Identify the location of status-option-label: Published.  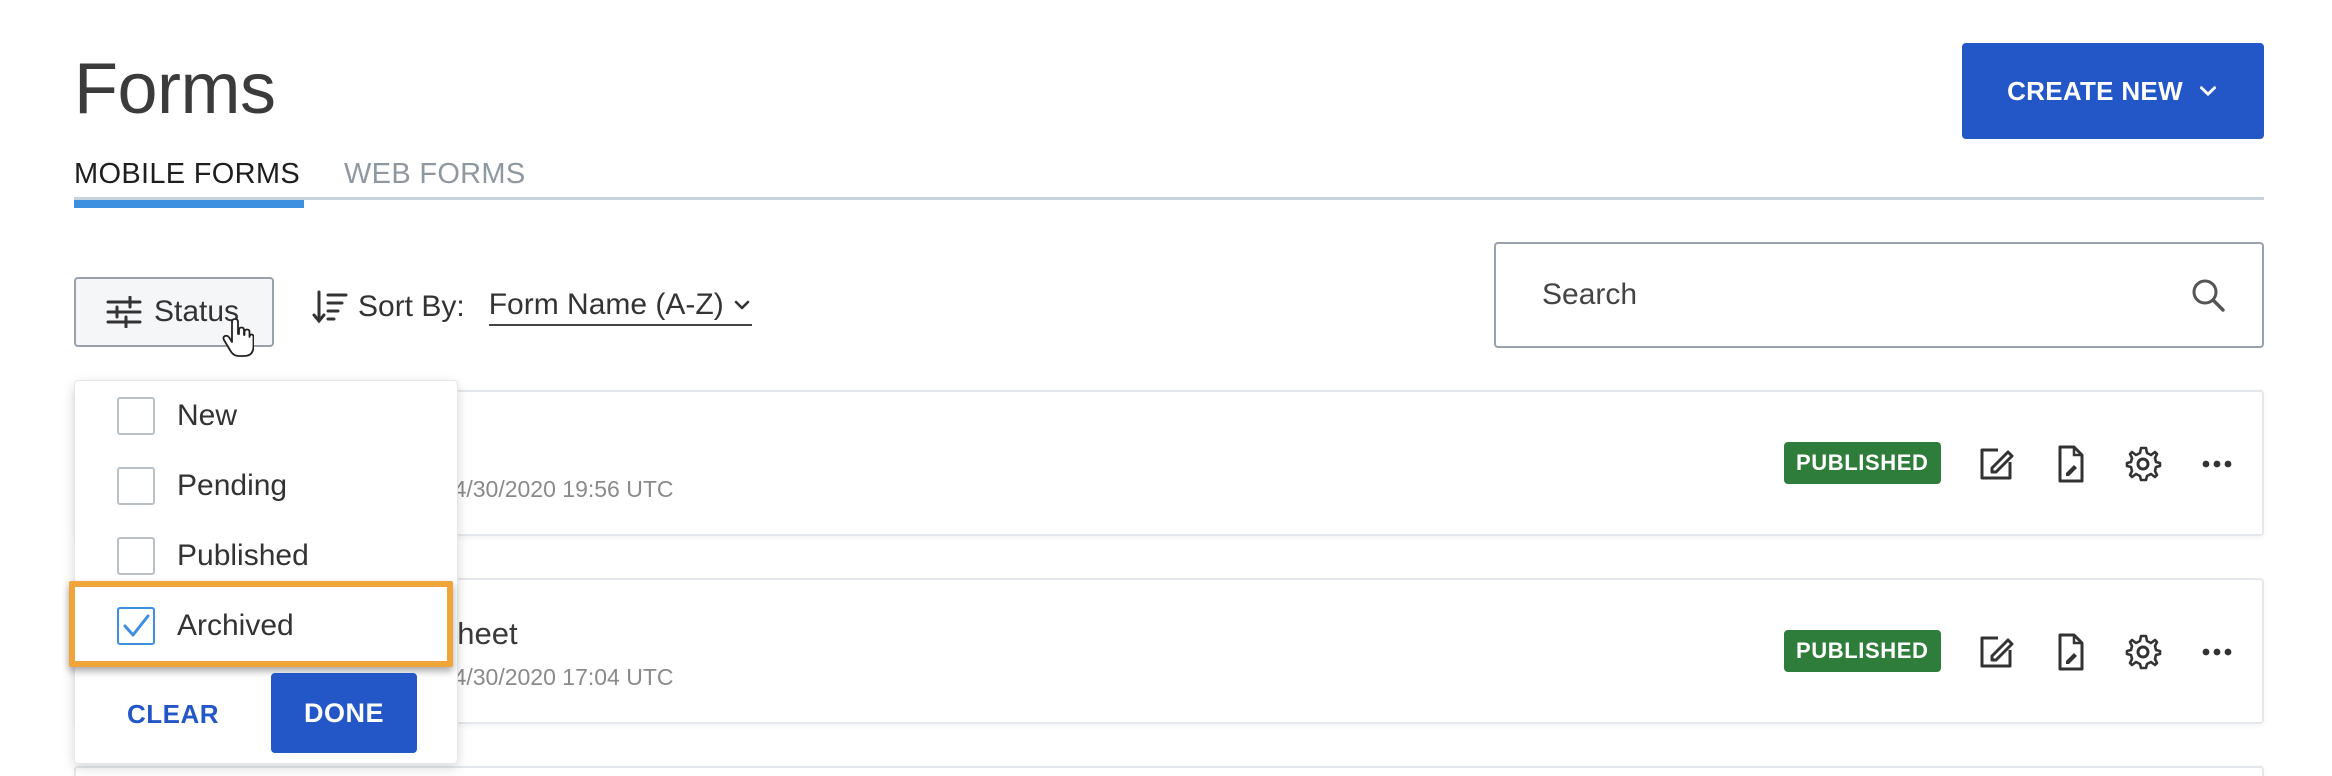
(243, 555).